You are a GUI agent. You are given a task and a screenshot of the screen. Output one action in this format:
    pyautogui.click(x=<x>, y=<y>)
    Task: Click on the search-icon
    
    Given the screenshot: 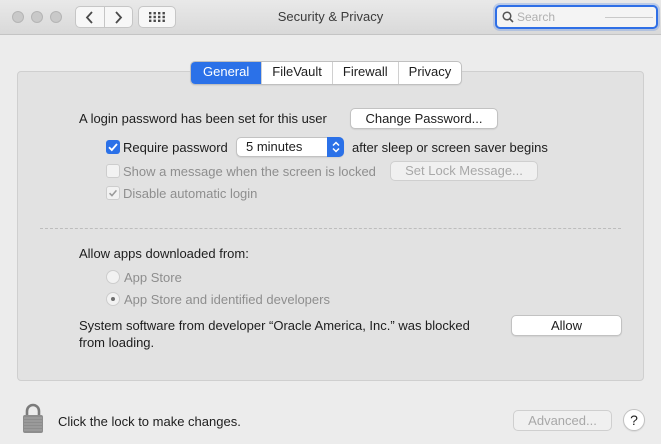 What is the action you would take?
    pyautogui.click(x=508, y=17)
    